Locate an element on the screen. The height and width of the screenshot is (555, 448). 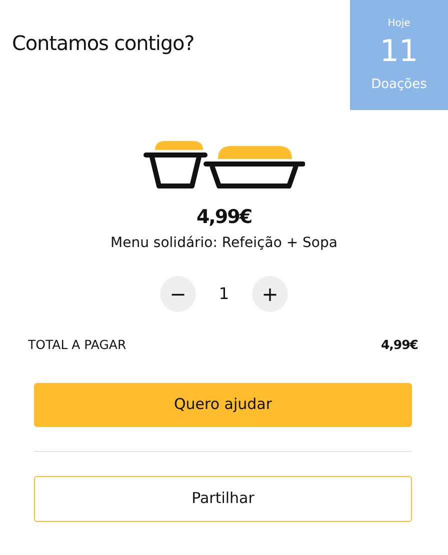
quantity-value: 1 is located at coordinates (224, 293).